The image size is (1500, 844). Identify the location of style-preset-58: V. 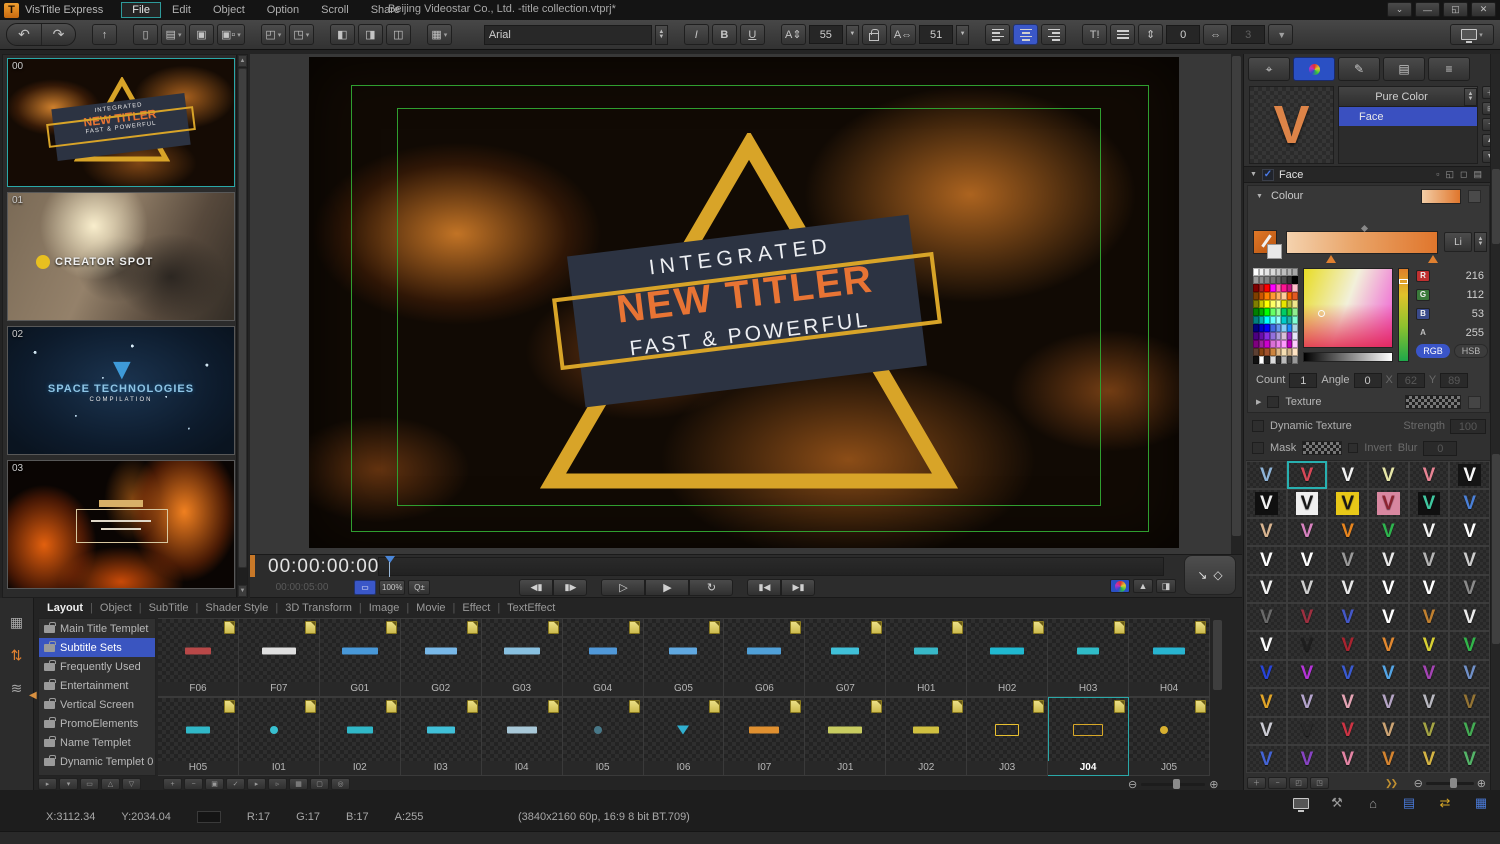
(1429, 730).